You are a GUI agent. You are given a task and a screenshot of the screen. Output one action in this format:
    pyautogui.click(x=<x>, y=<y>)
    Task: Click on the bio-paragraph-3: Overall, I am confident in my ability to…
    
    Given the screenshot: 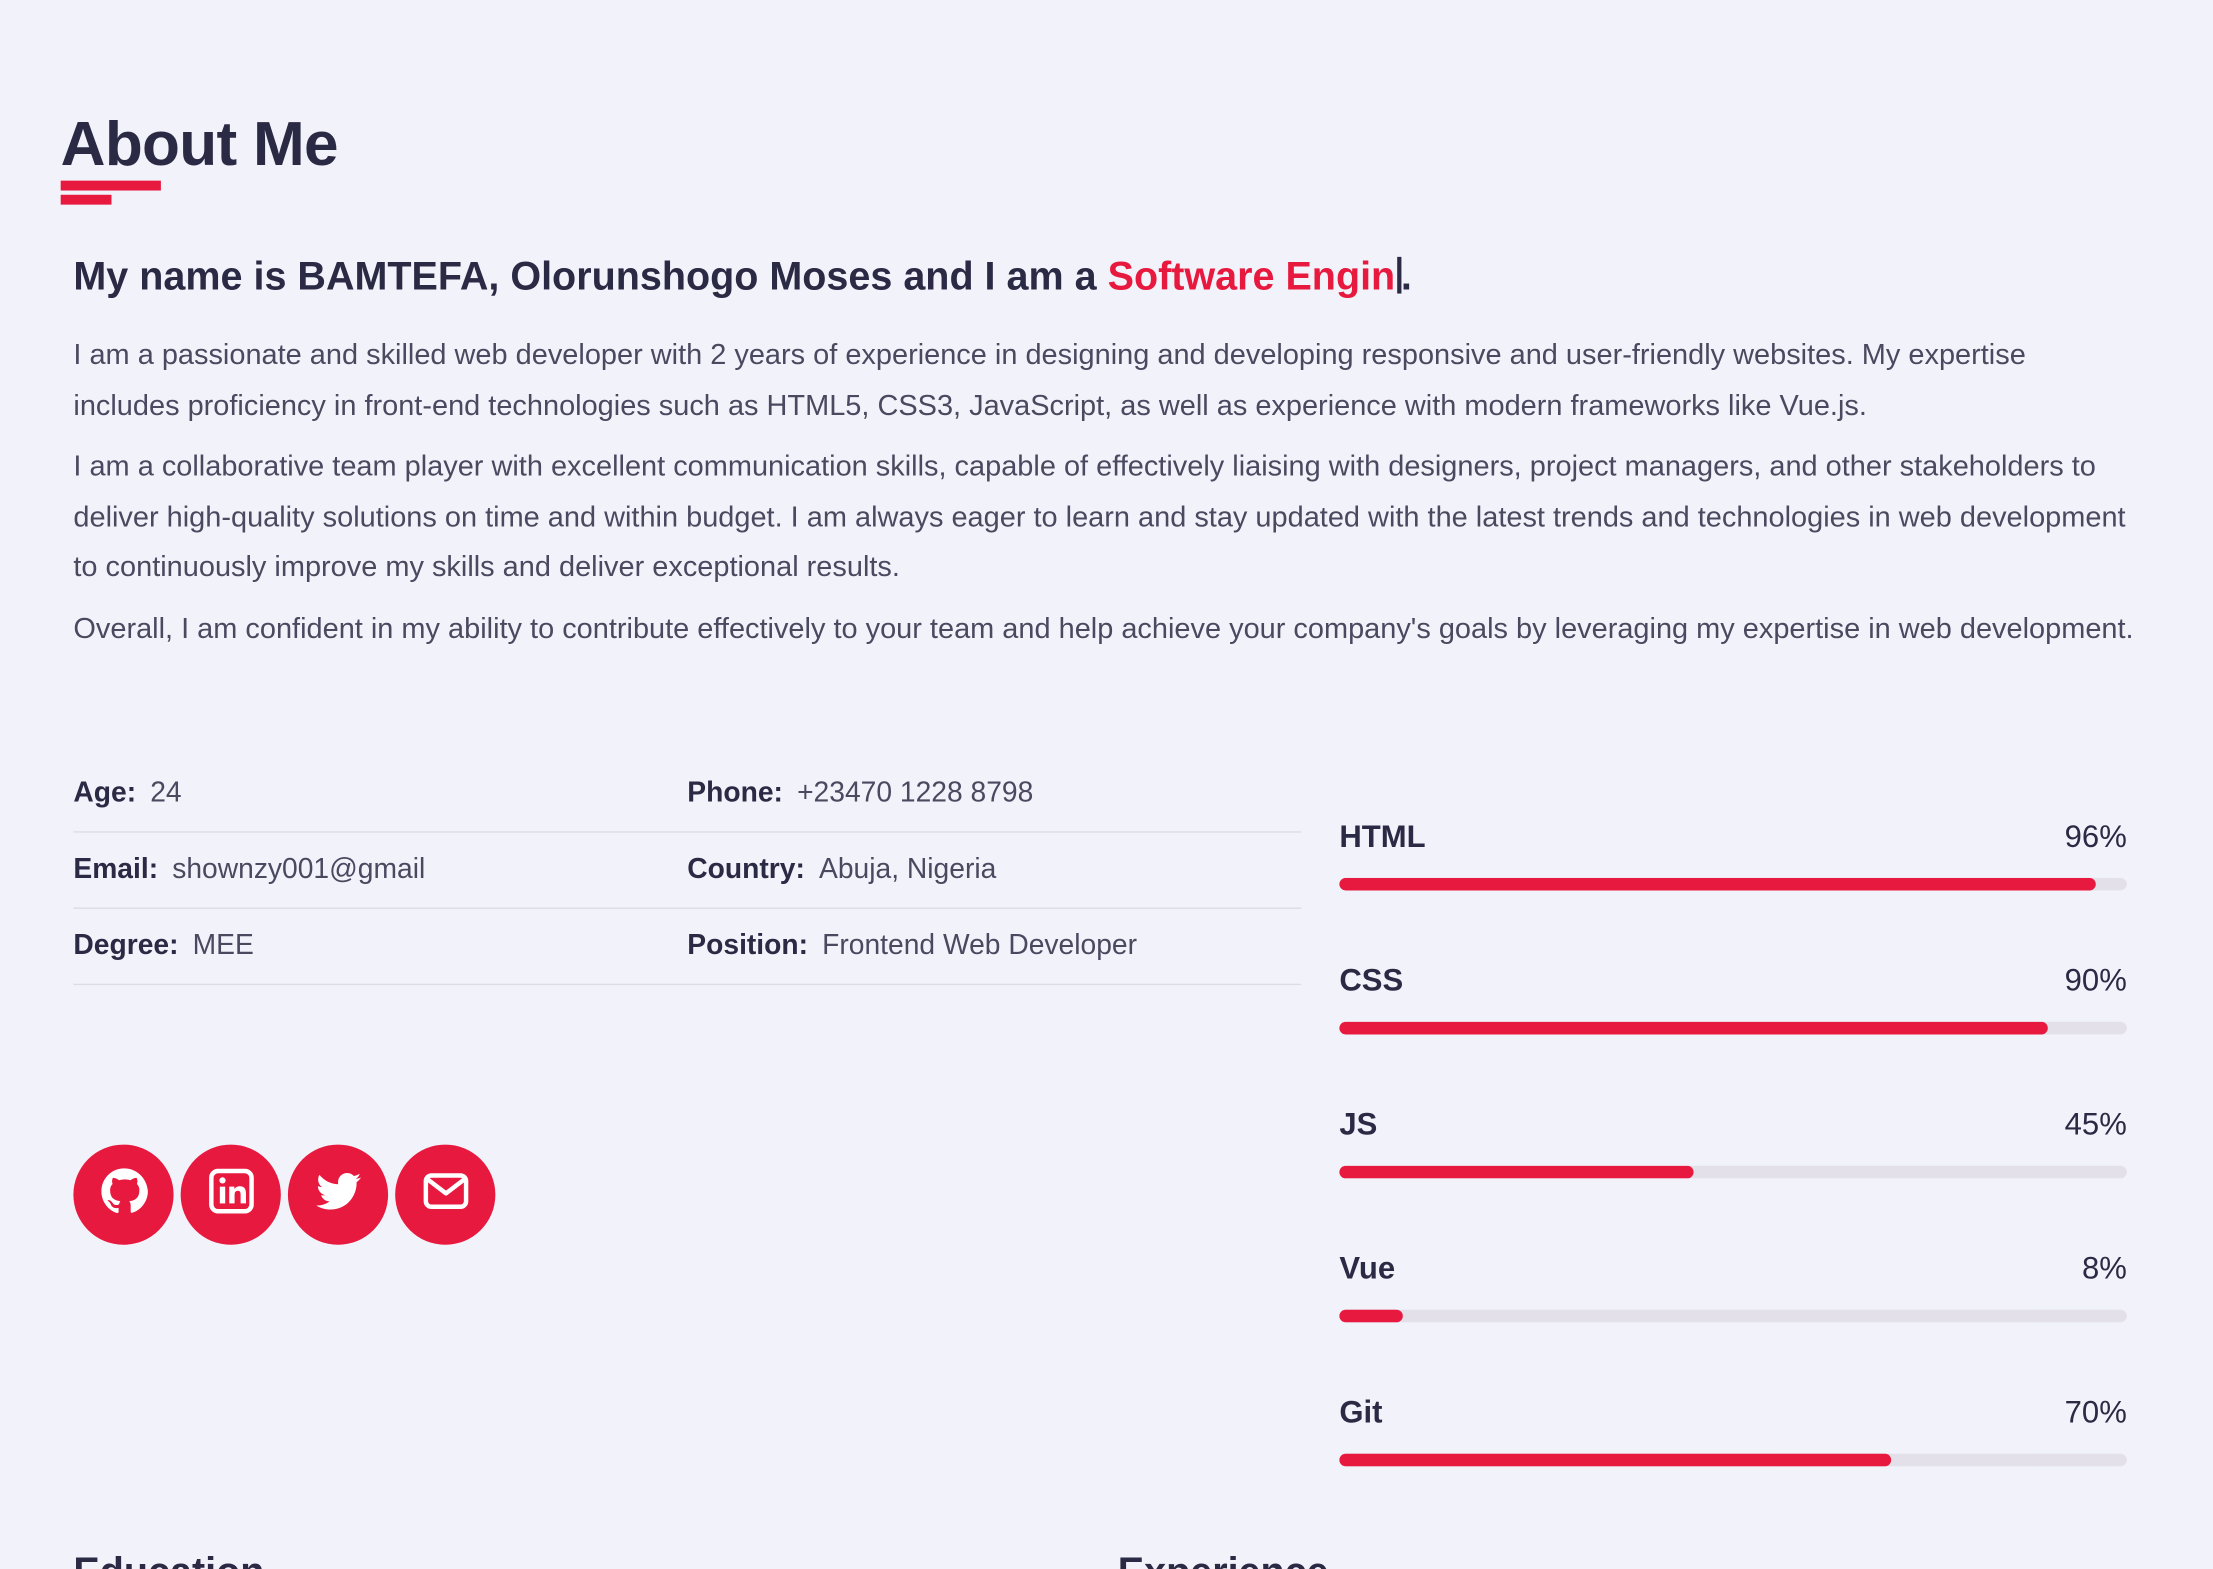 What is the action you would take?
    pyautogui.click(x=1103, y=628)
    